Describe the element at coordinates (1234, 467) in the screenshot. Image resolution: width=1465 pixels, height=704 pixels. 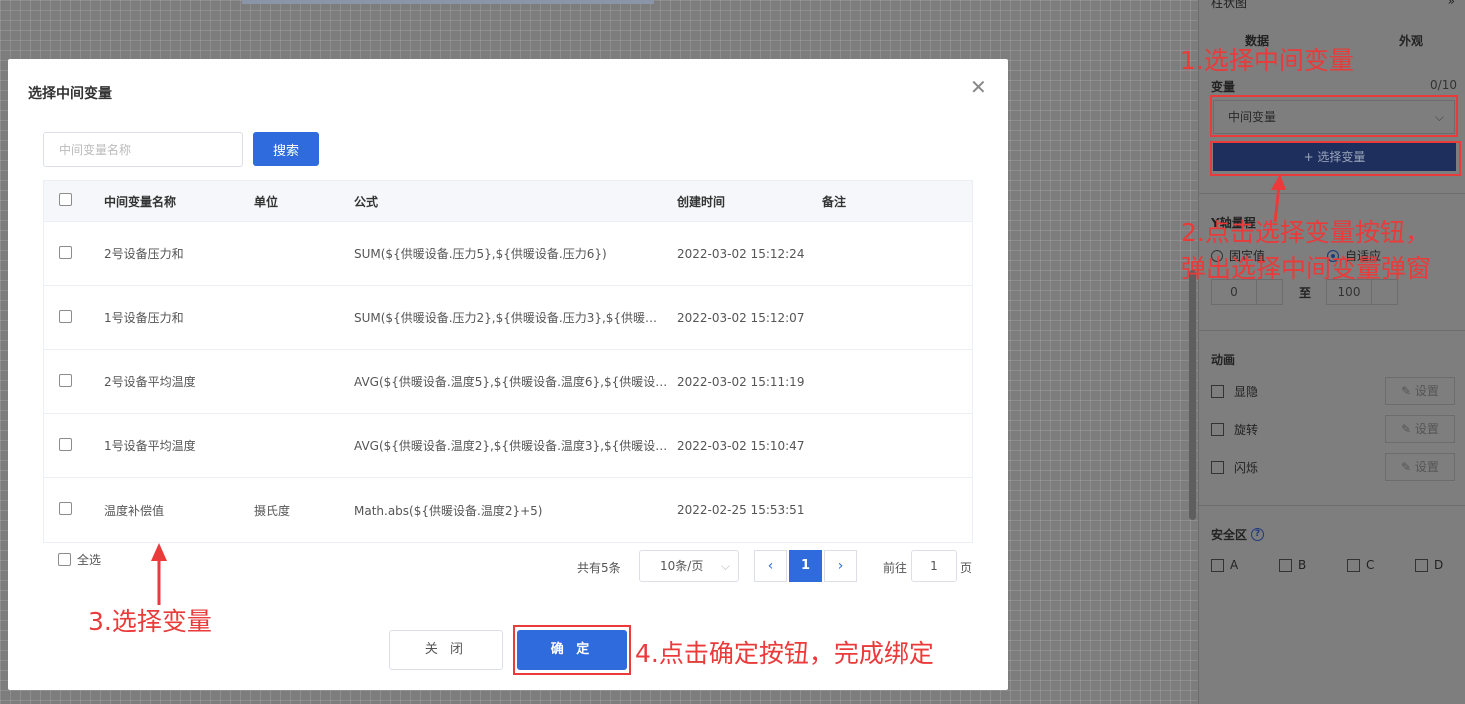
I see `animation-item-blink: 闪烁` at that location.